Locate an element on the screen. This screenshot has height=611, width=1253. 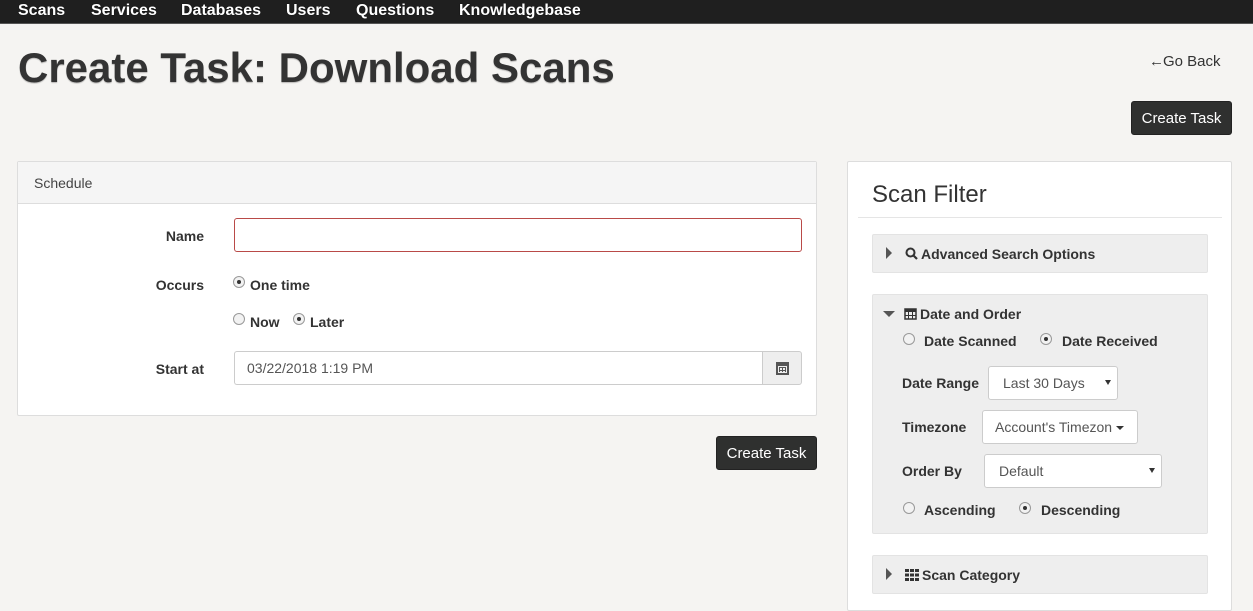
scan-category-section: Scan Category is located at coordinates (1040, 574).